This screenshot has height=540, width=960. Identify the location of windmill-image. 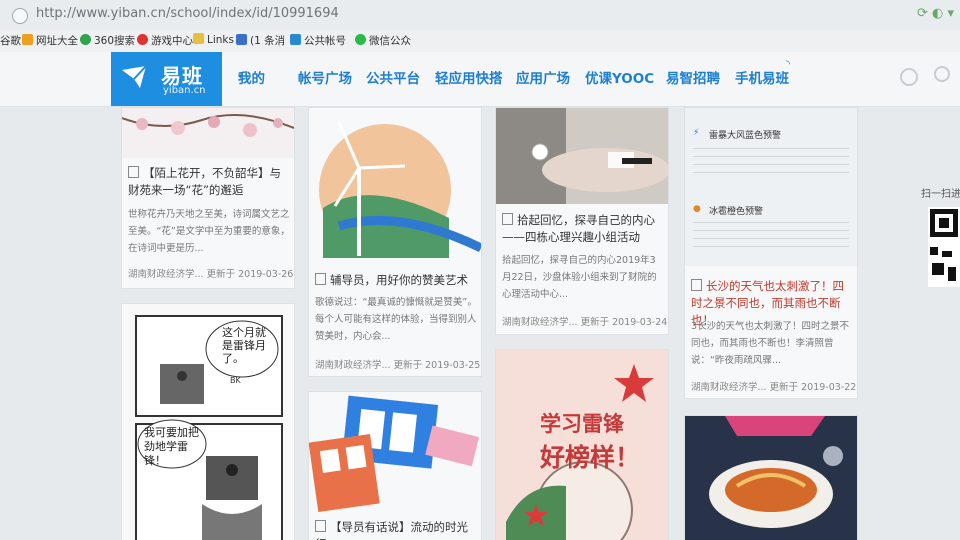
(395, 183).